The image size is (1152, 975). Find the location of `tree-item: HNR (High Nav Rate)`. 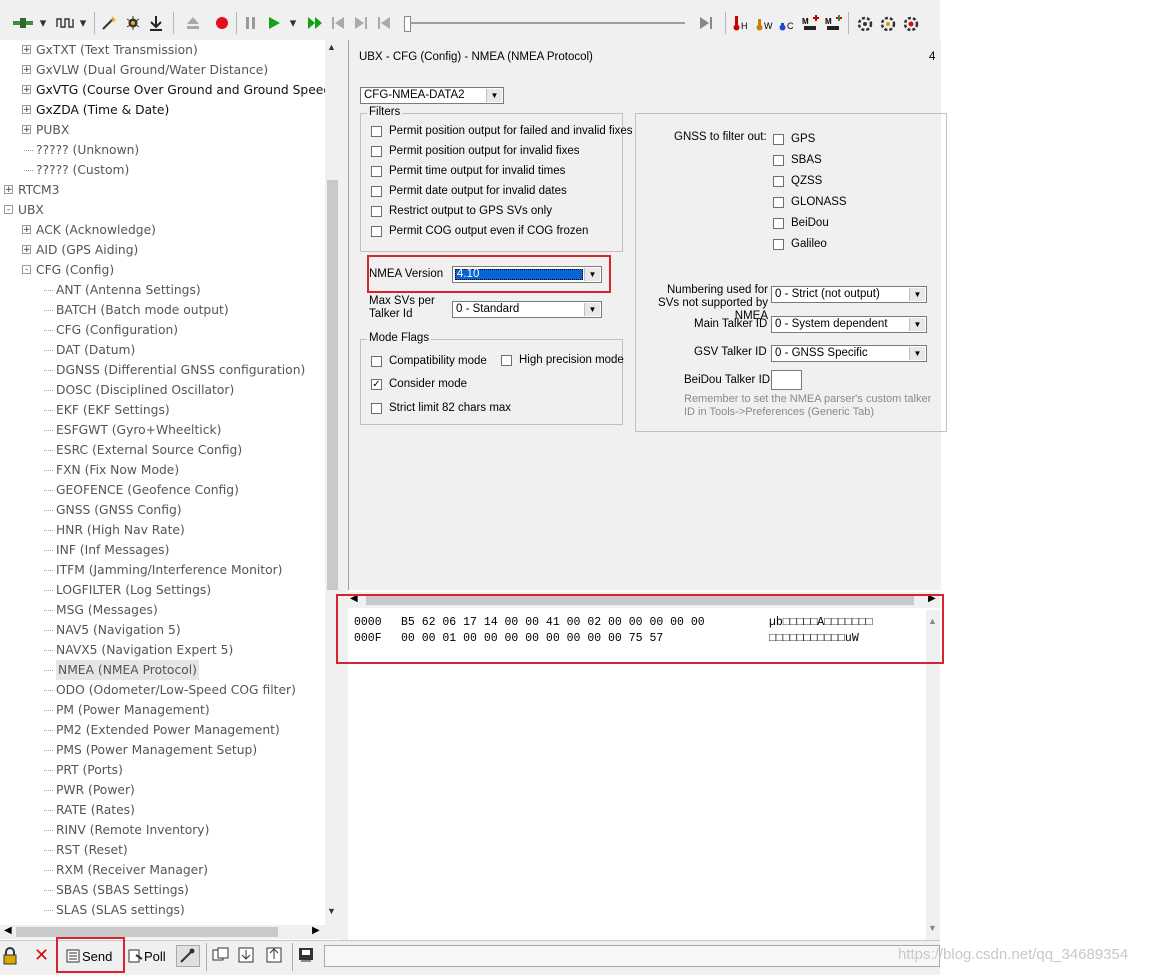

tree-item: HNR (High Nav Rate) is located at coordinates (162, 530).